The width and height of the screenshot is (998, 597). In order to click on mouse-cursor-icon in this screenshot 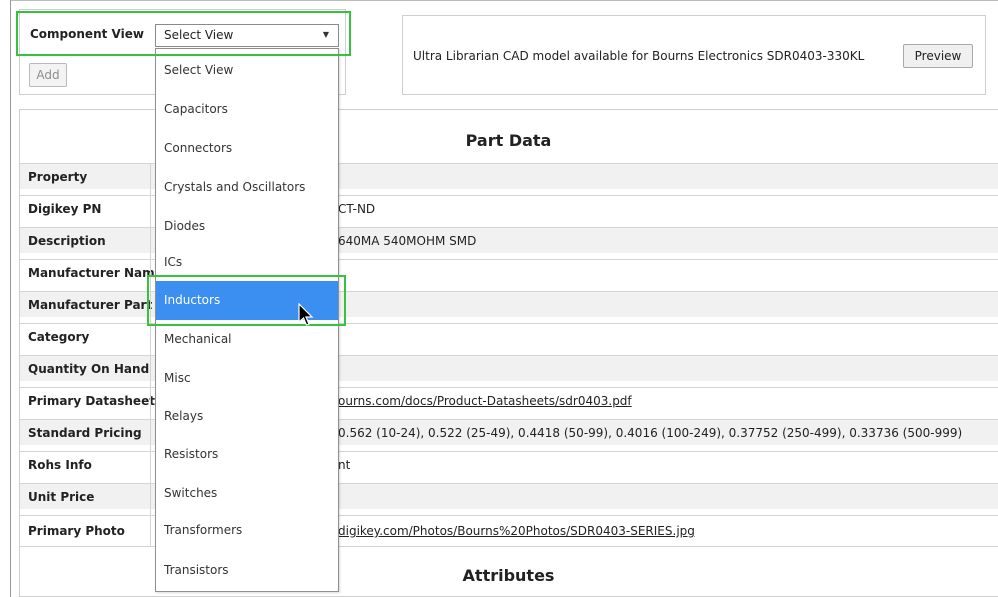, I will do `click(306, 314)`.